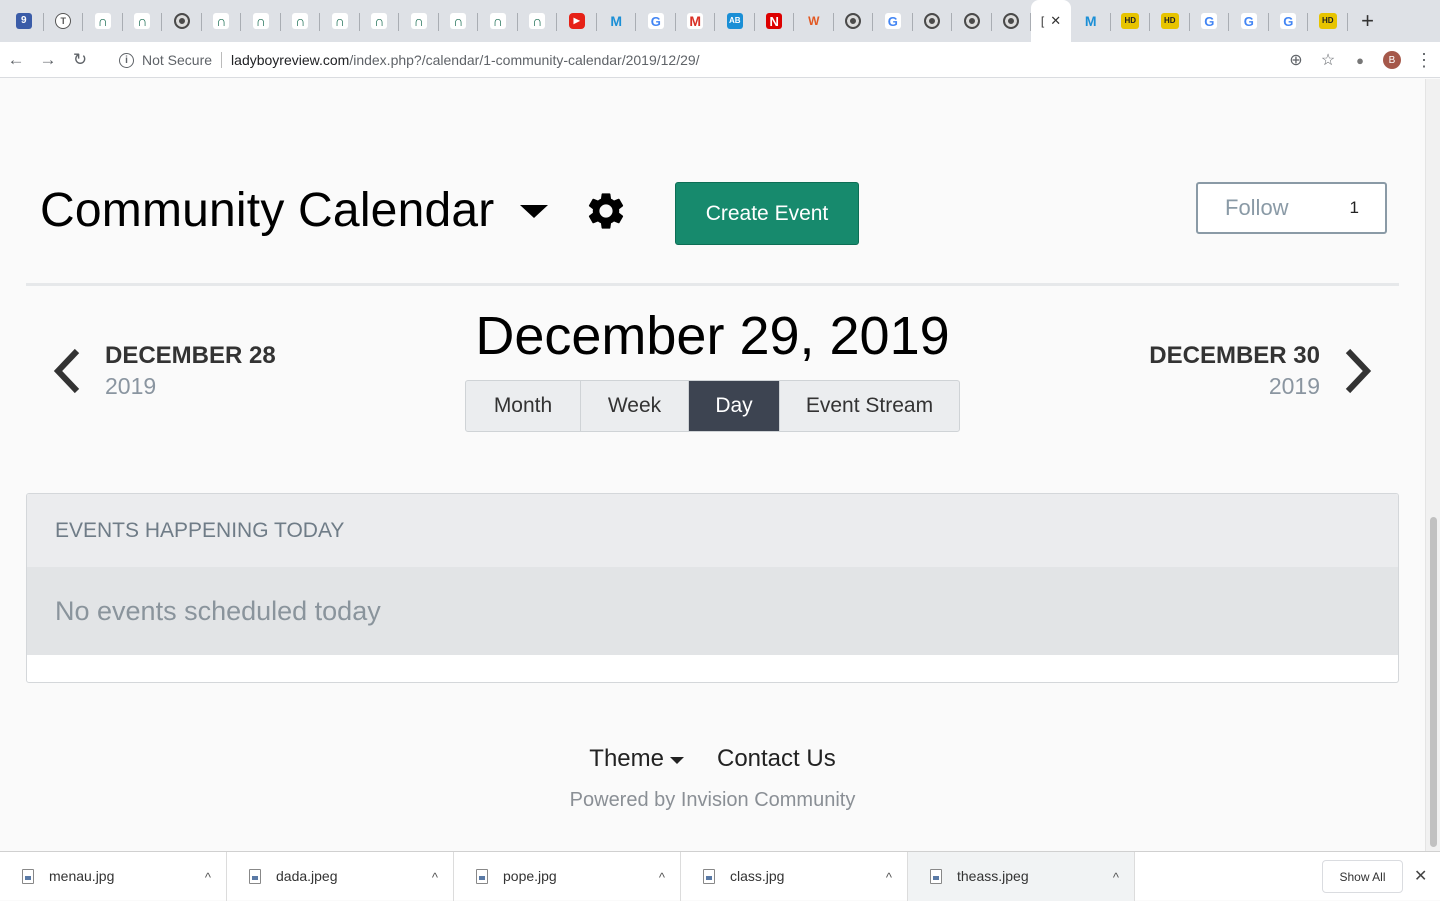  I want to click on reload-button: ↻, so click(80, 60).